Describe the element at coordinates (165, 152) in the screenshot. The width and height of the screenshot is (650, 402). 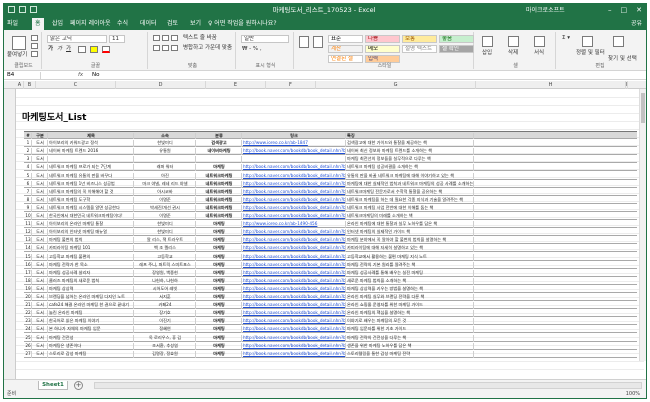
I see `table-cell: 유통원` at that location.